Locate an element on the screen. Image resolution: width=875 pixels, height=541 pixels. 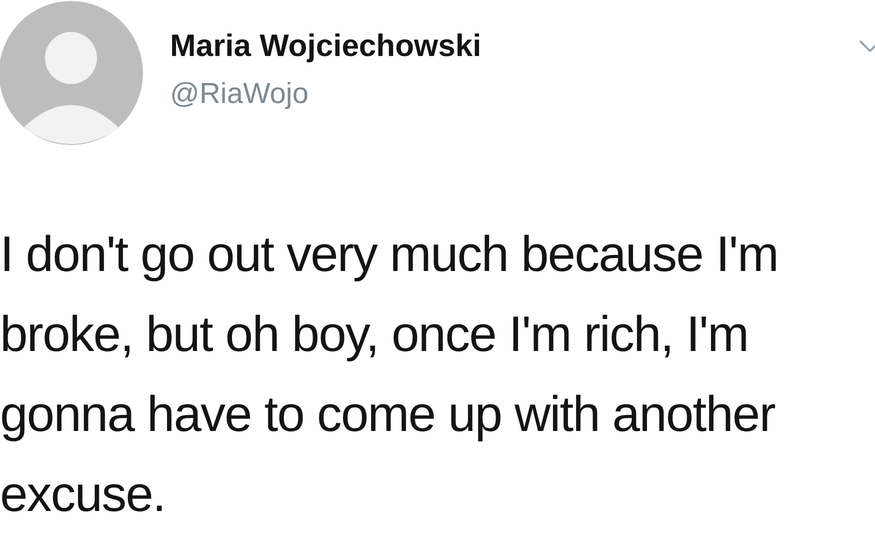
author-handle: @RiaWojo is located at coordinates (240, 94).